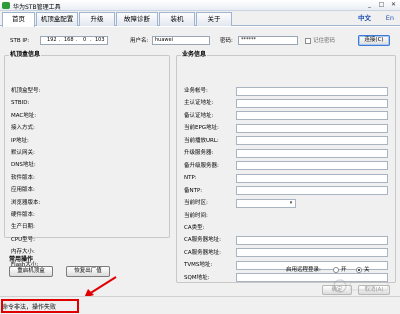 The width and height of the screenshot is (400, 314). Describe the element at coordinates (196, 215) in the screenshot. I see `business-info-label: 当前时间:` at that location.